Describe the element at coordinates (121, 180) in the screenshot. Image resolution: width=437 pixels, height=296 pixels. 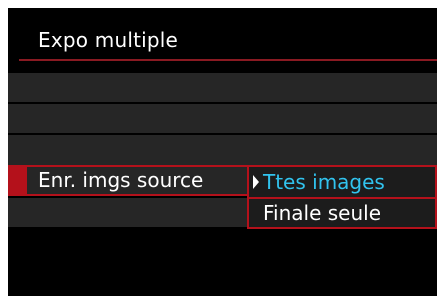
I see `menu-item-label: Enr. imgs source` at that location.